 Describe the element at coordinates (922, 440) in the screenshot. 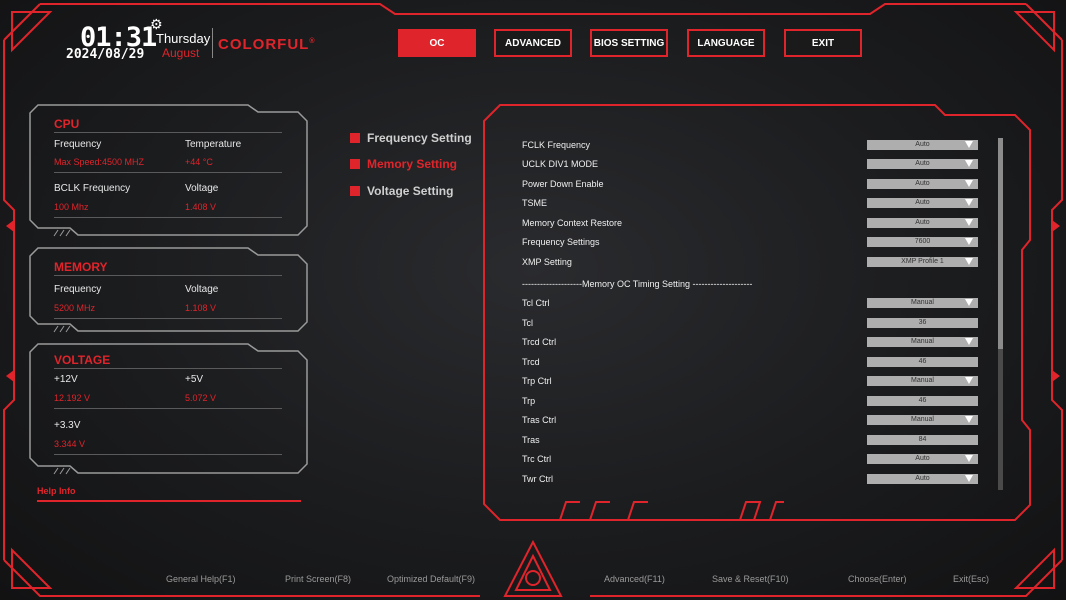

I see `setting-value-field: 84` at that location.